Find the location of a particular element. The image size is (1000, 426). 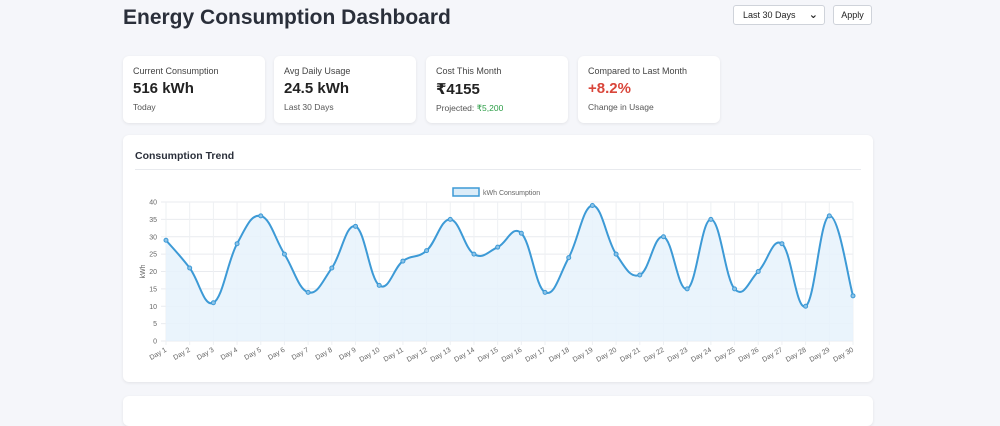

x-tick-label: Day 6 is located at coordinates (276, 354).